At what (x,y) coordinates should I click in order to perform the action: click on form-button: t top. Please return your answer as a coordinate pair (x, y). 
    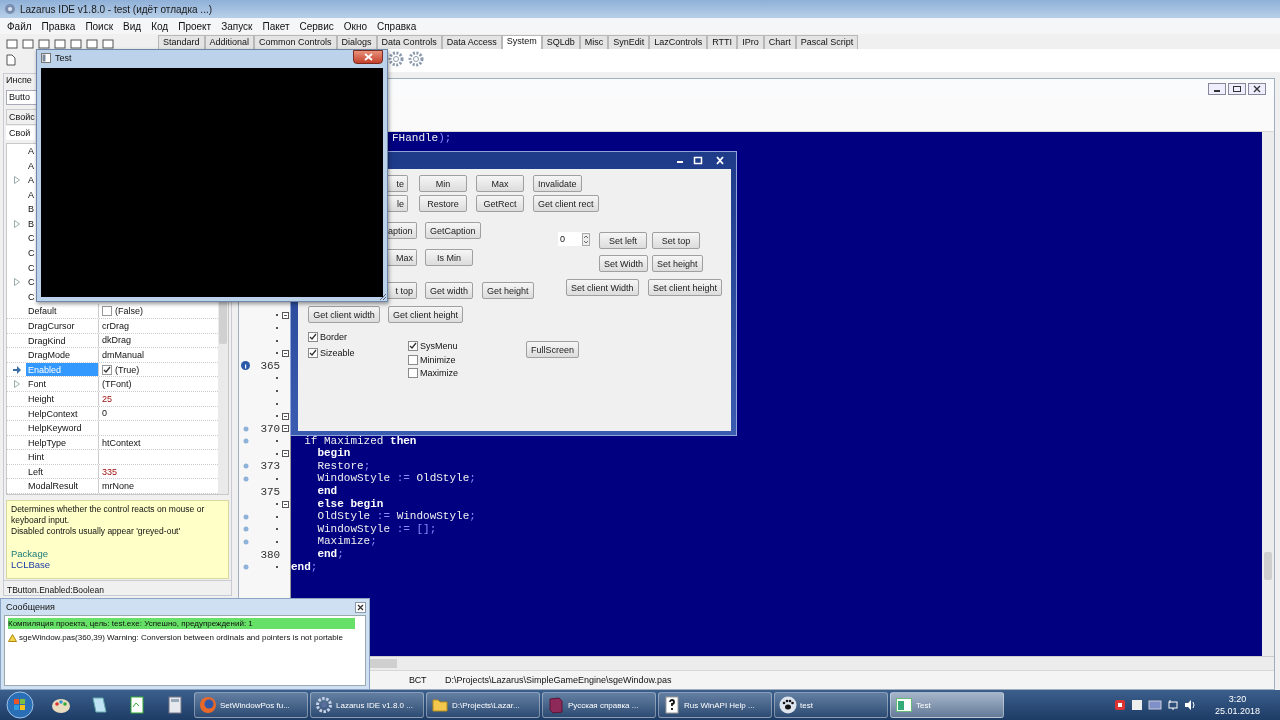
    Looking at the image, I should click on (402, 290).